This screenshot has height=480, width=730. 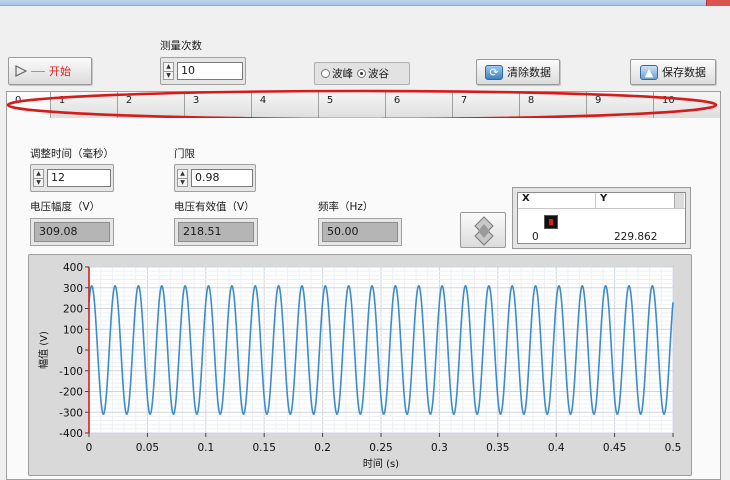 What do you see at coordinates (79, 351) in the screenshot?
I see `y-tick-label: 0` at bounding box center [79, 351].